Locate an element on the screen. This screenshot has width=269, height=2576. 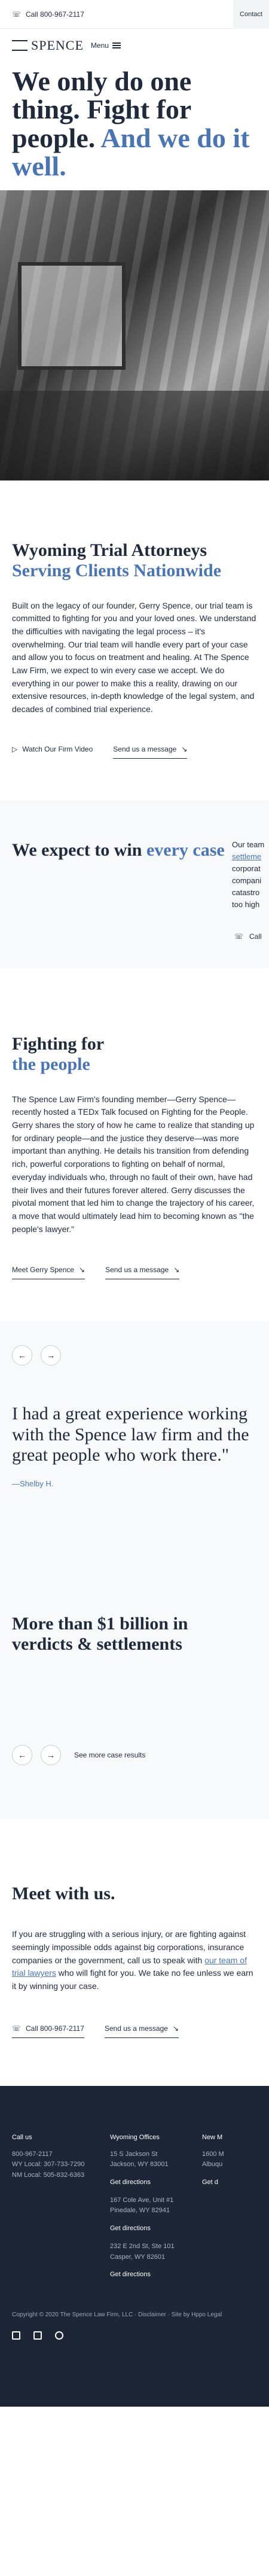
footer-wy-office: 232 E 2nd St, Ste 101 Casper, WY 82601 is located at coordinates (152, 2252).